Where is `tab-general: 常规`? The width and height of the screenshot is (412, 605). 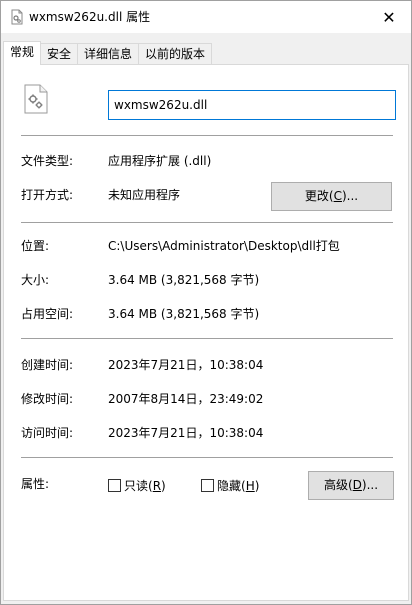
tab-general: 常规 is located at coordinates (22, 53).